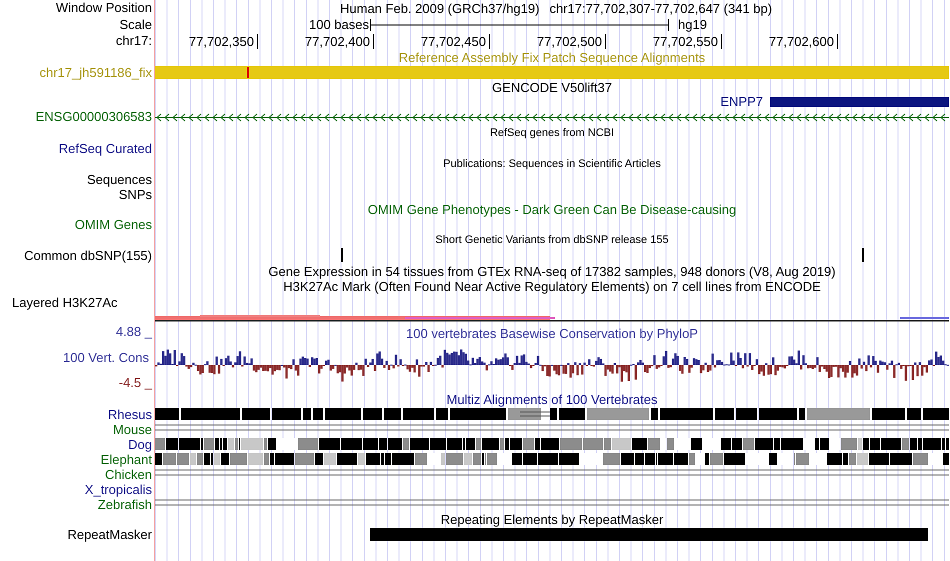 The width and height of the screenshot is (950, 561). I want to click on track-label: Common dbSNP(155), so click(88, 255).